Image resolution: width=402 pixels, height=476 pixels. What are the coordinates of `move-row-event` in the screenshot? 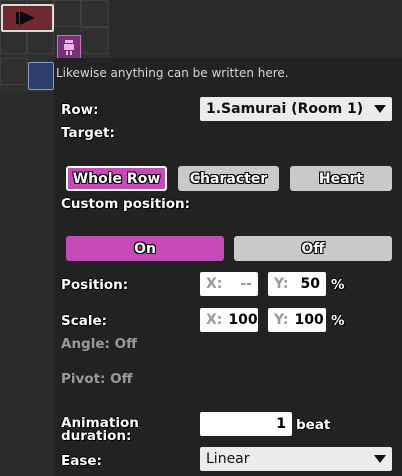 It's located at (27, 18).